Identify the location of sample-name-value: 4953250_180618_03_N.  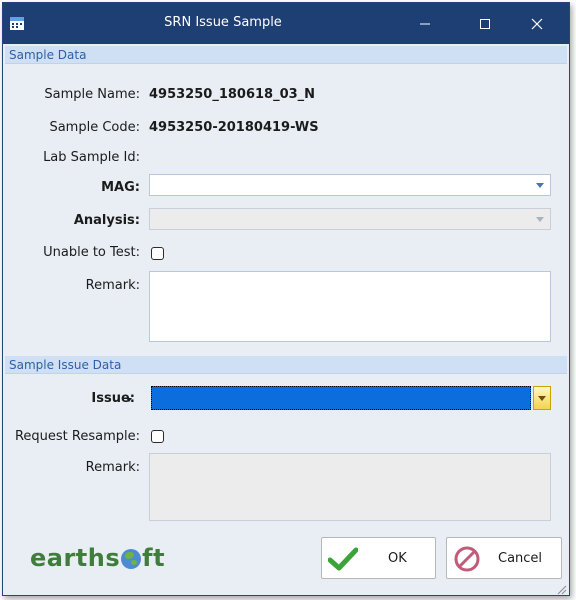
(232, 94).